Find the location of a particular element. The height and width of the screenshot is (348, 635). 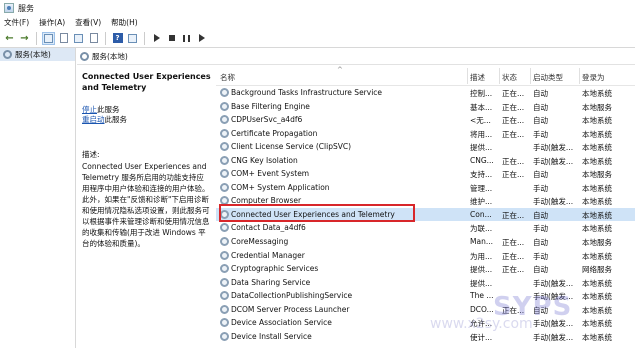

toolbar-divider is located at coordinates (36, 38).